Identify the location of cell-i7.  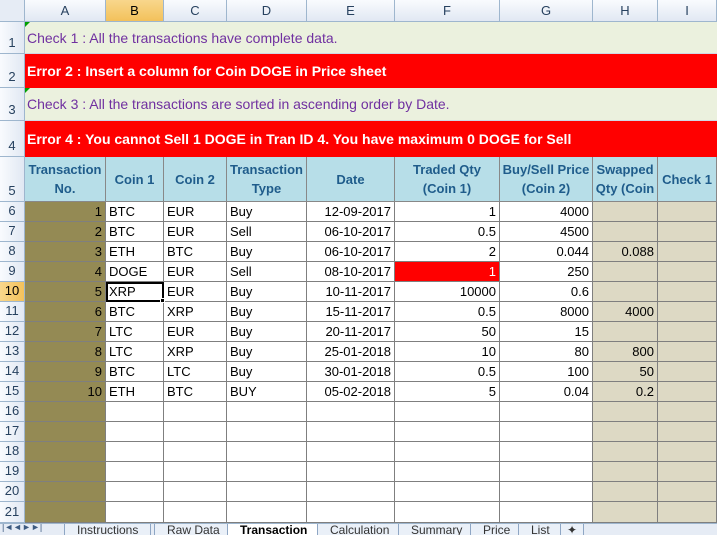
(687, 232).